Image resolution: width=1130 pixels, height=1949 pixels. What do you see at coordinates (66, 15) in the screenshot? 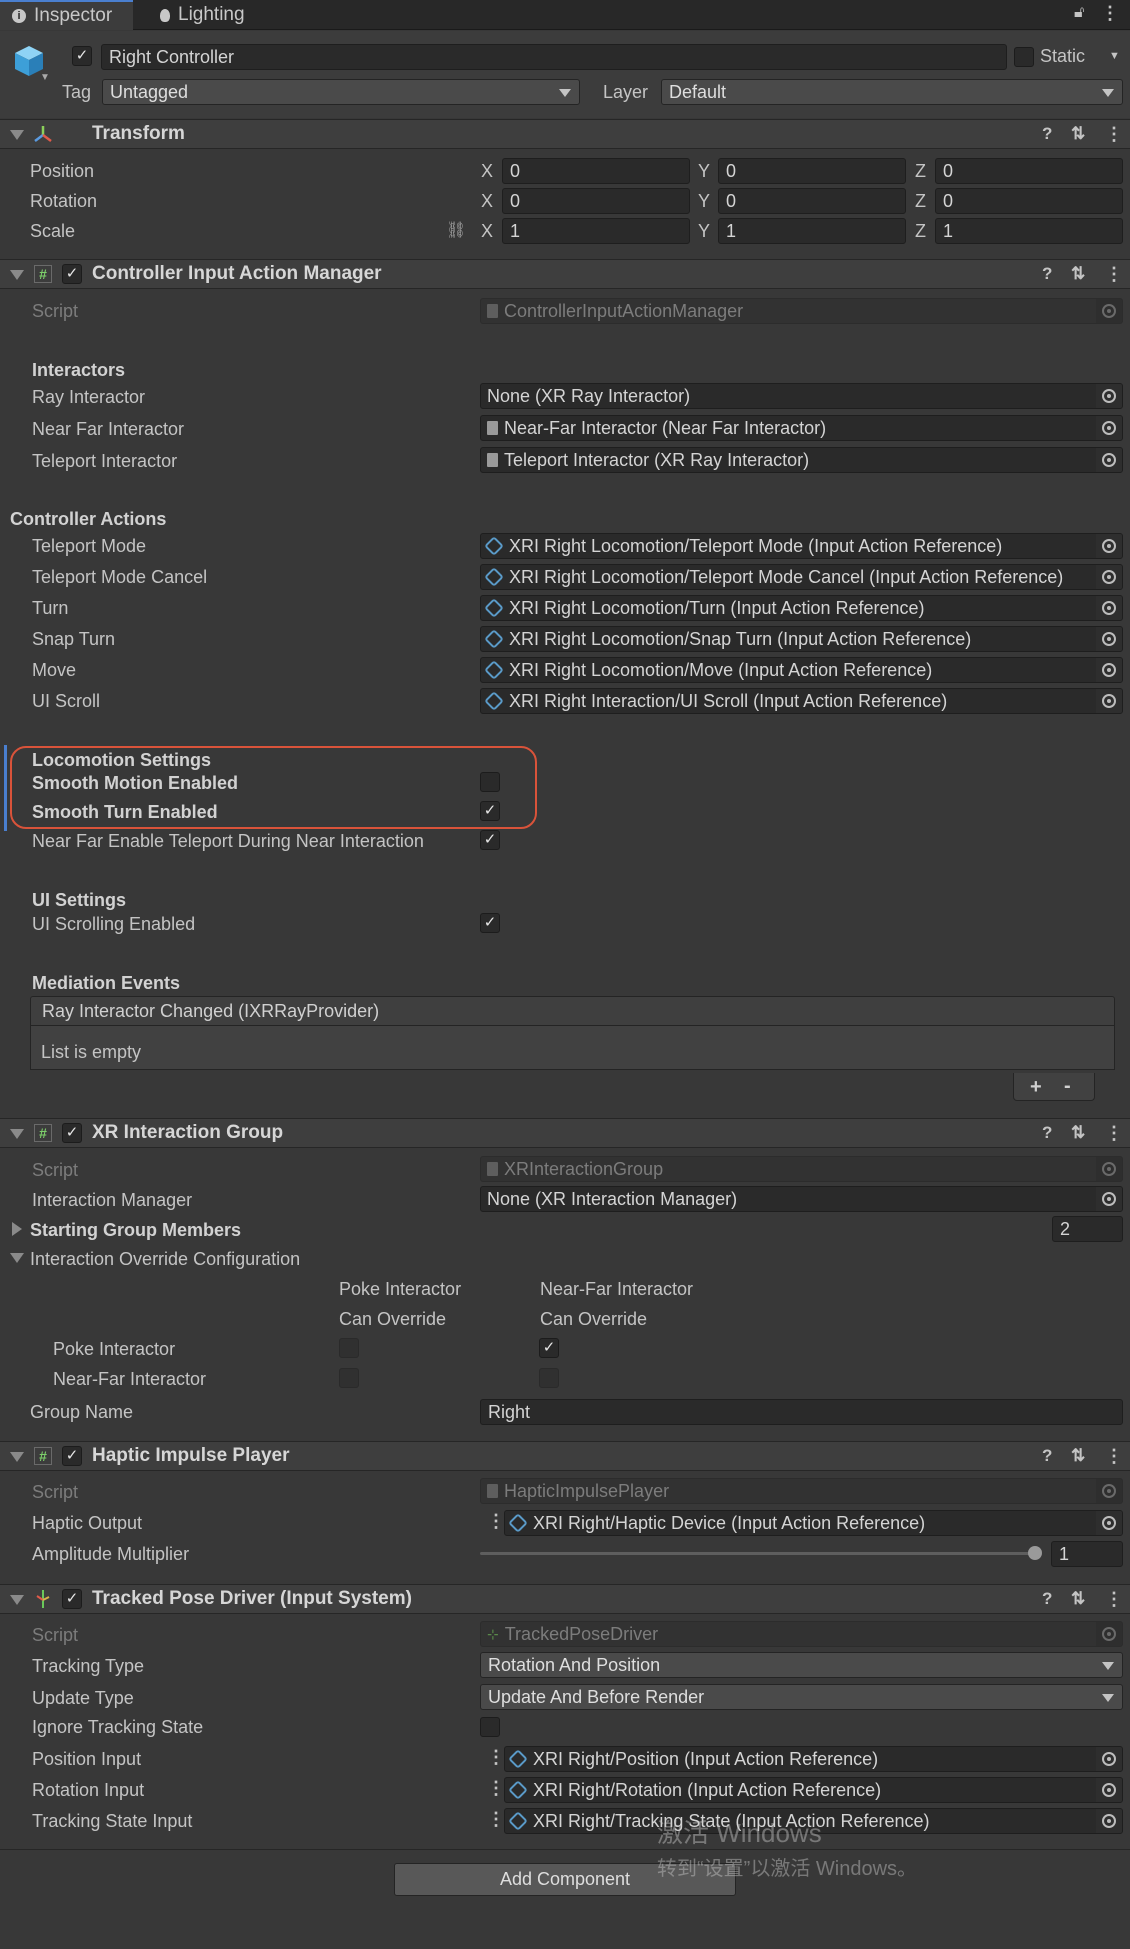
I see `tab-inspector: i Inspector` at bounding box center [66, 15].